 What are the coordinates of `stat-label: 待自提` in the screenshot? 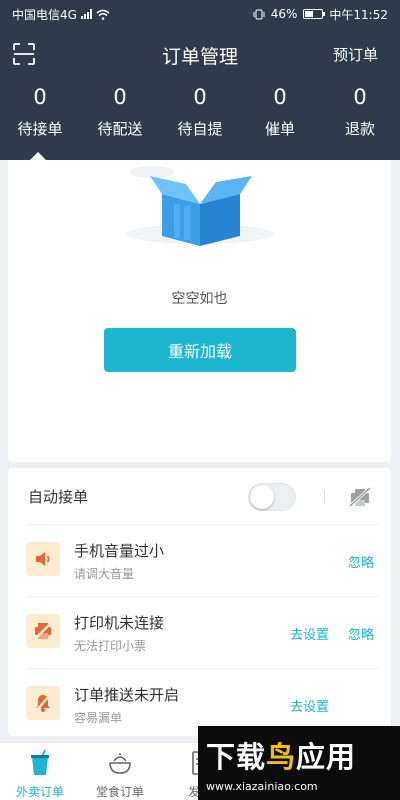 It's located at (200, 129).